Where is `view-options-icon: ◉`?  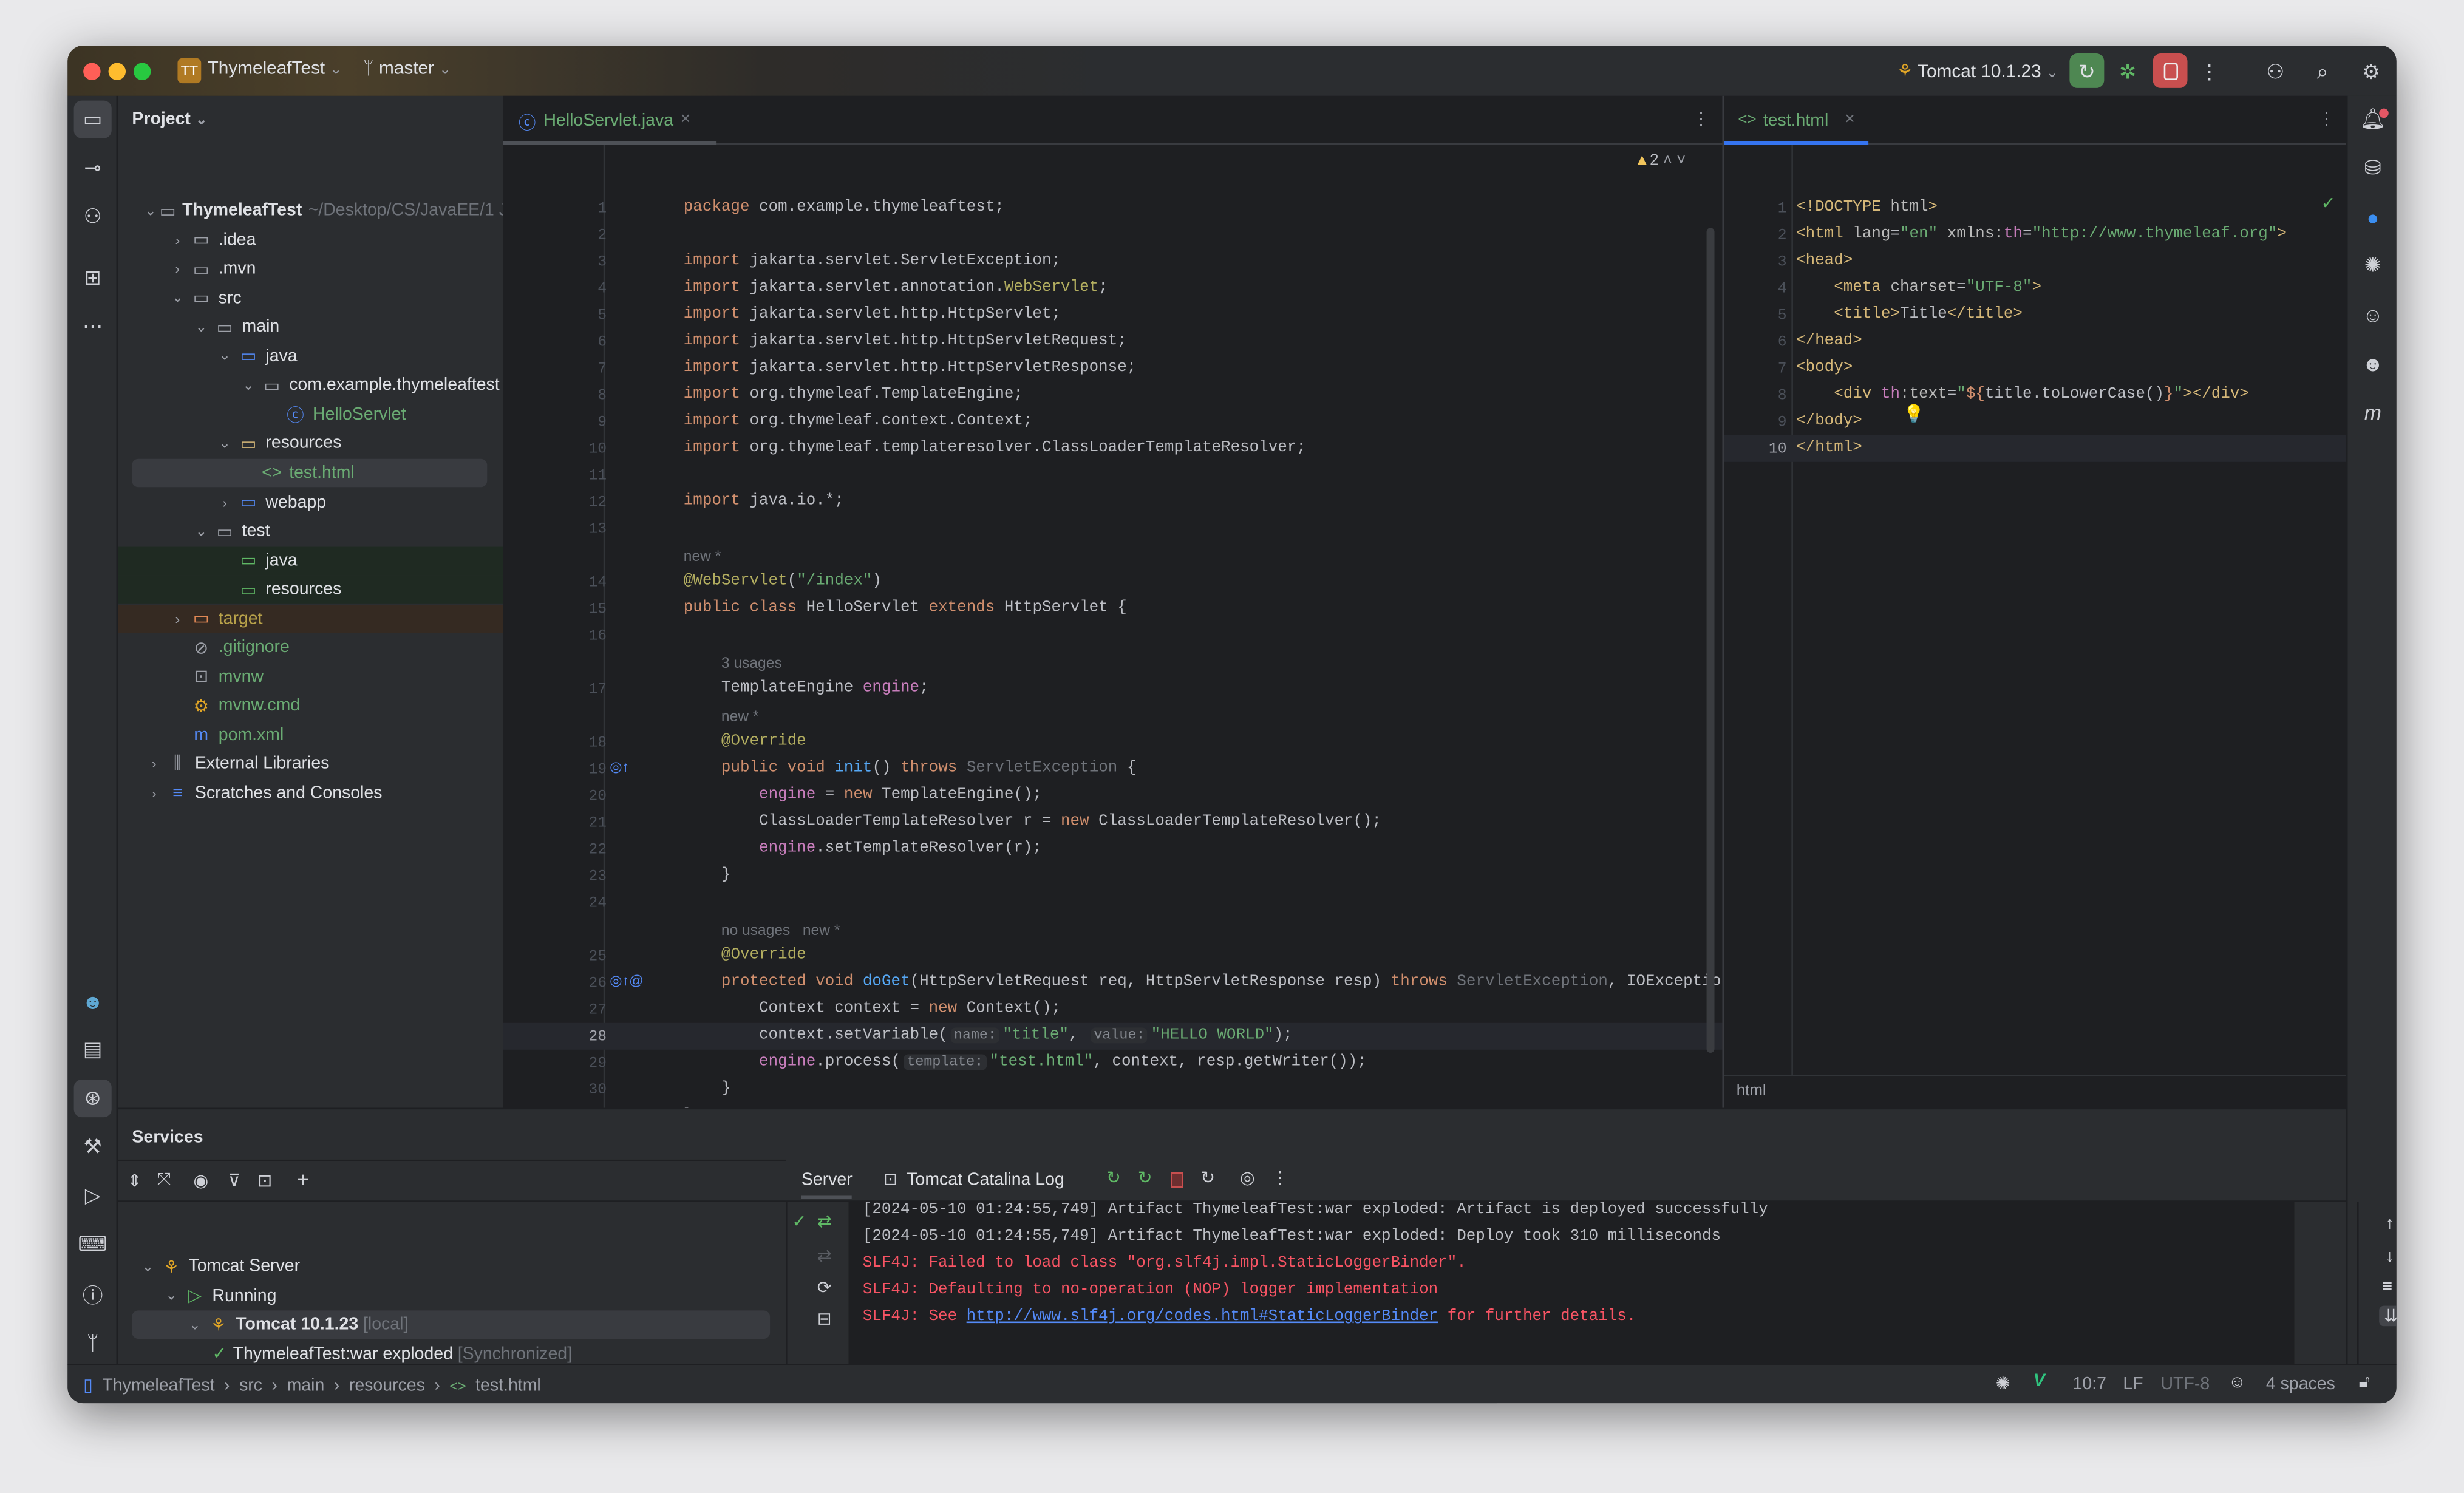
view-options-icon: ◉ is located at coordinates (200, 1181).